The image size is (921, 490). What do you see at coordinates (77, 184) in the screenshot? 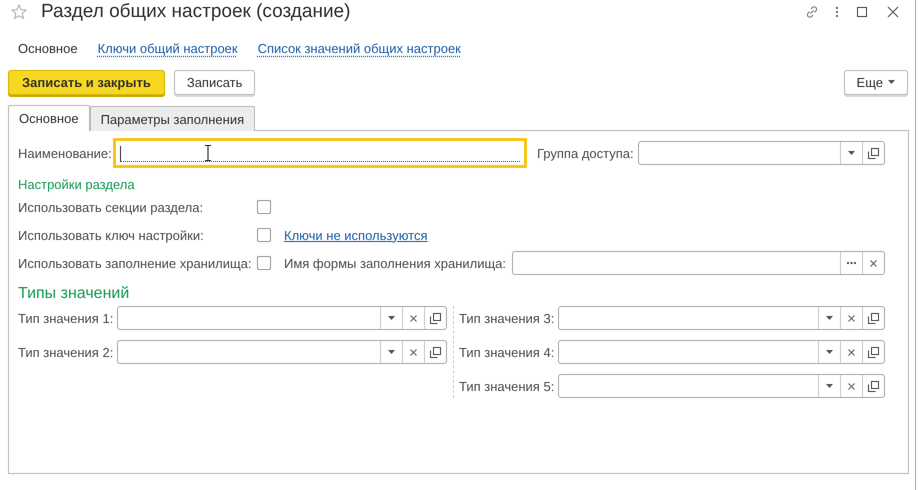
I see `group-title: Настройки раздела` at bounding box center [77, 184].